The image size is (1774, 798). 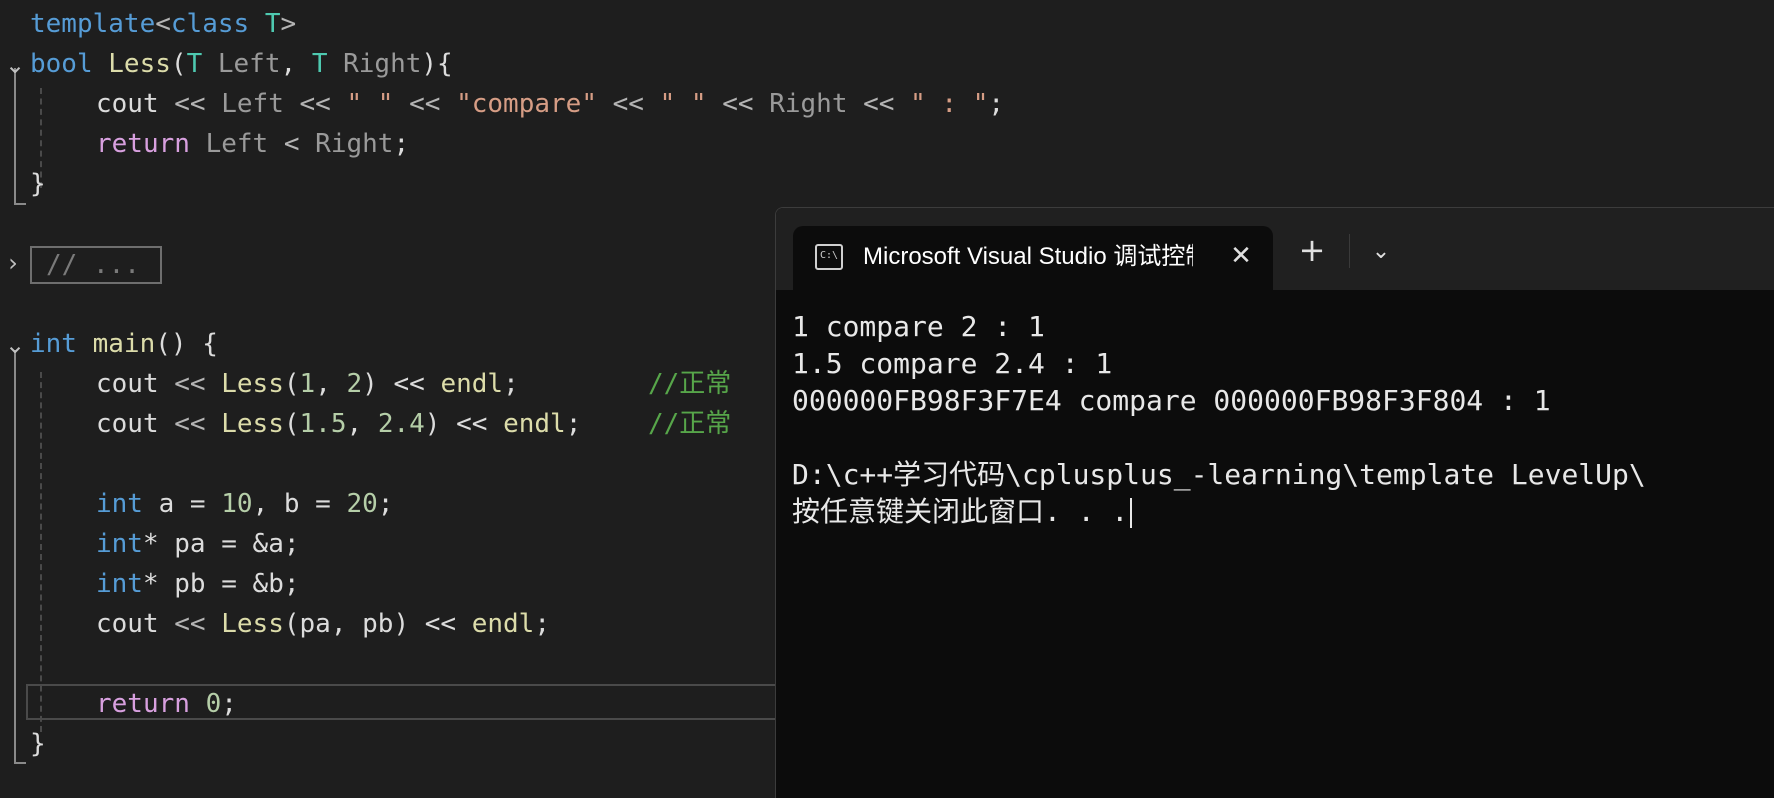 What do you see at coordinates (829, 257) in the screenshot?
I see `terminal-icon: C:\` at bounding box center [829, 257].